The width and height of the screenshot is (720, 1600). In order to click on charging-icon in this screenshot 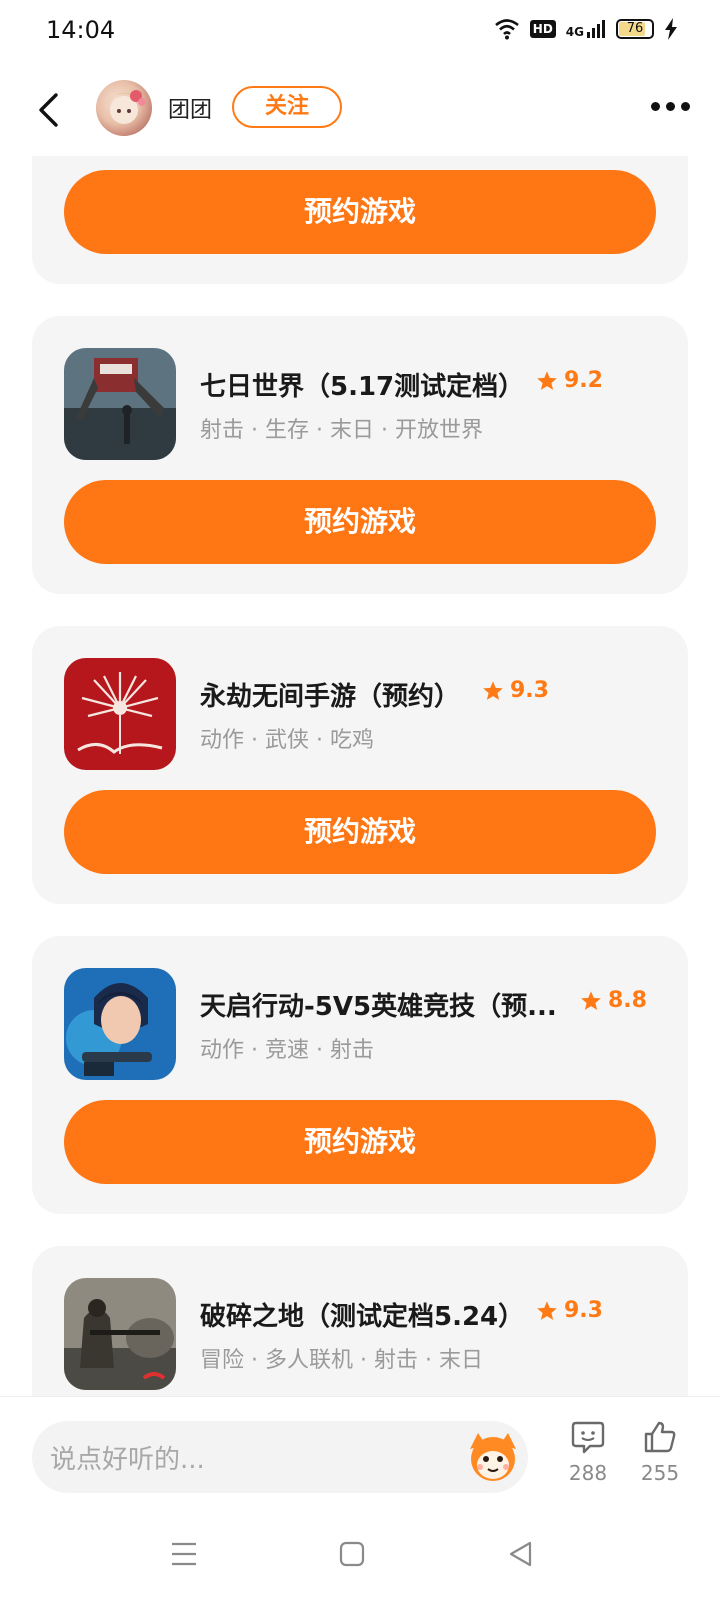, I will do `click(671, 29)`.